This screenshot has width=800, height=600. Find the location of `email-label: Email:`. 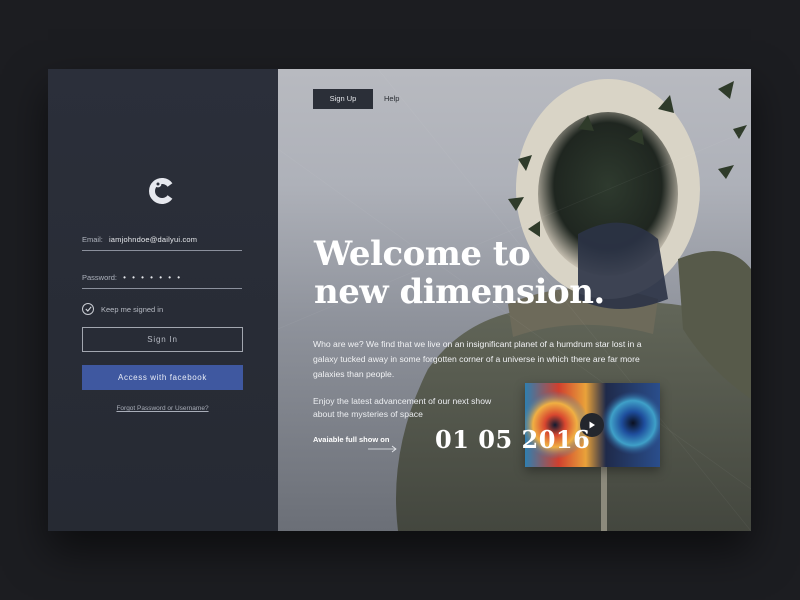

email-label: Email: is located at coordinates (92, 239).